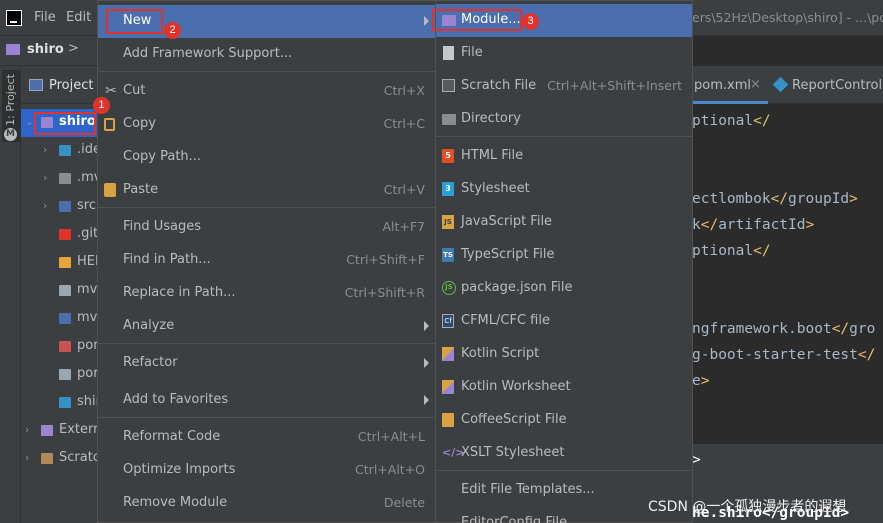  Describe the element at coordinates (384, 292) in the screenshot. I see `shortcut-label: Ctrl+Shift+R` at that location.